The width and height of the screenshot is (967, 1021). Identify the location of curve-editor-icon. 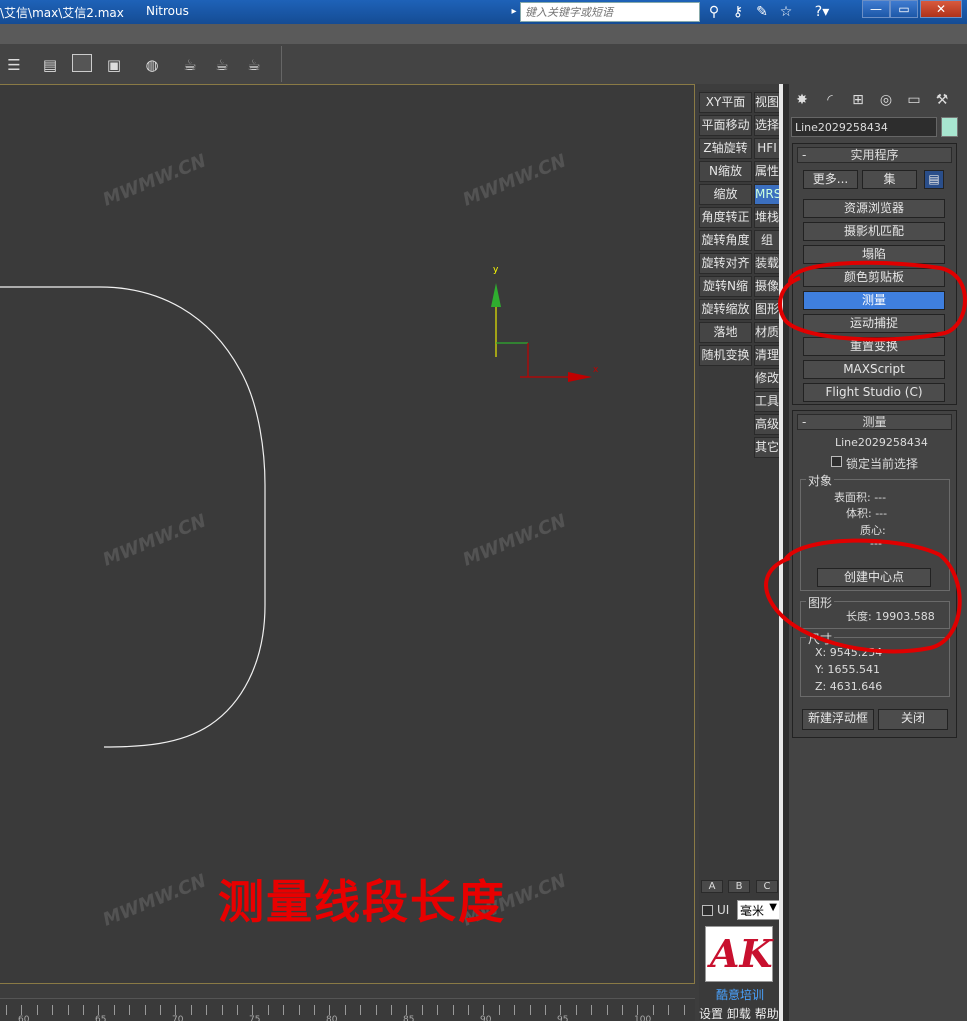
(82, 65).